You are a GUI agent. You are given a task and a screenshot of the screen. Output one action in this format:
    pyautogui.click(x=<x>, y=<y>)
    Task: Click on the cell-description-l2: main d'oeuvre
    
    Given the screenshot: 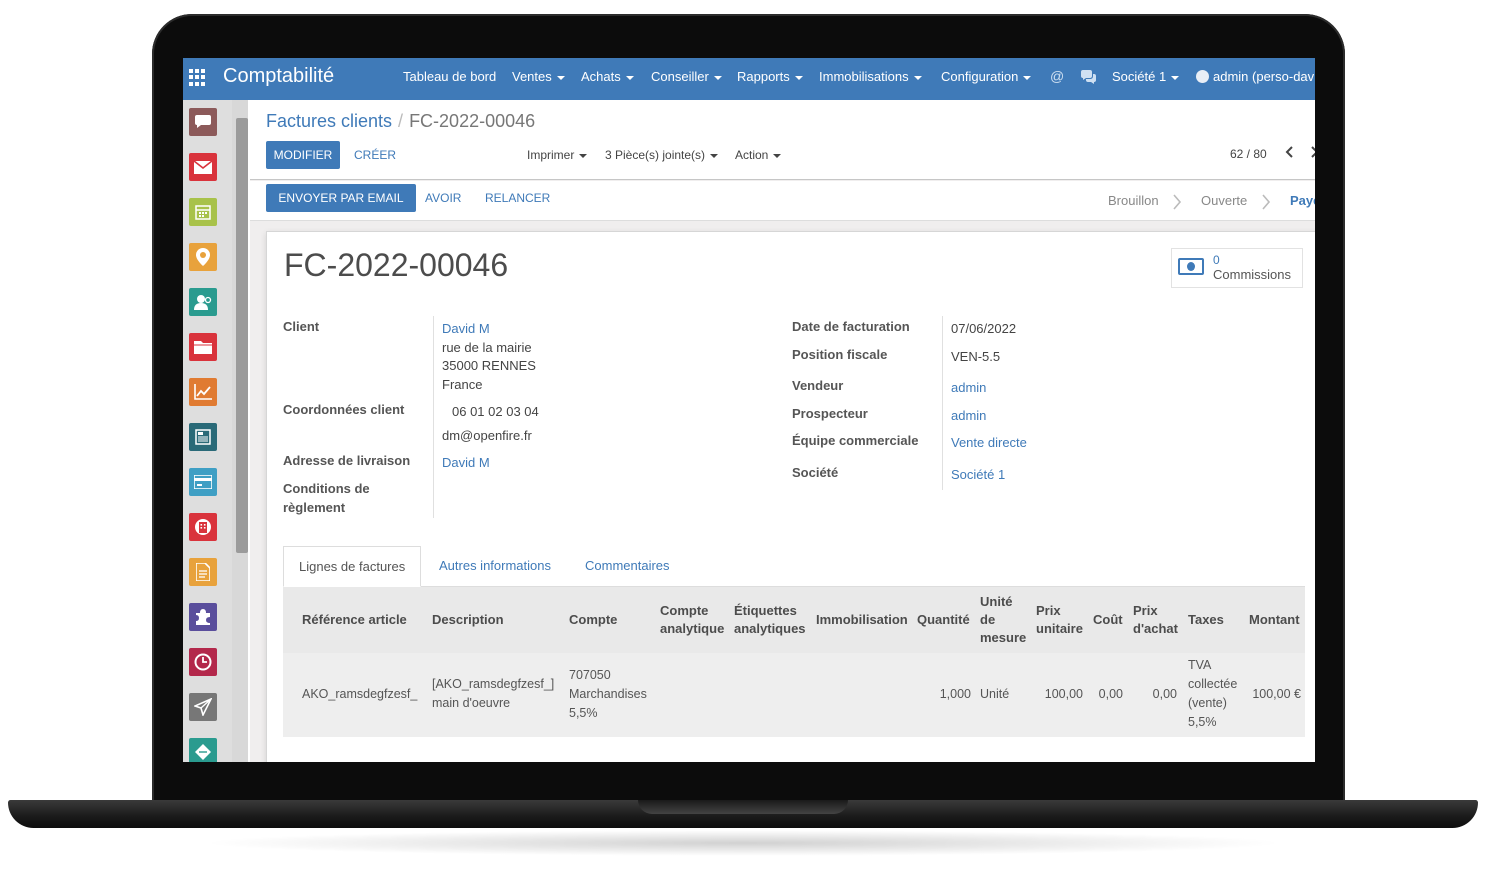 What is the action you would take?
    pyautogui.click(x=471, y=703)
    